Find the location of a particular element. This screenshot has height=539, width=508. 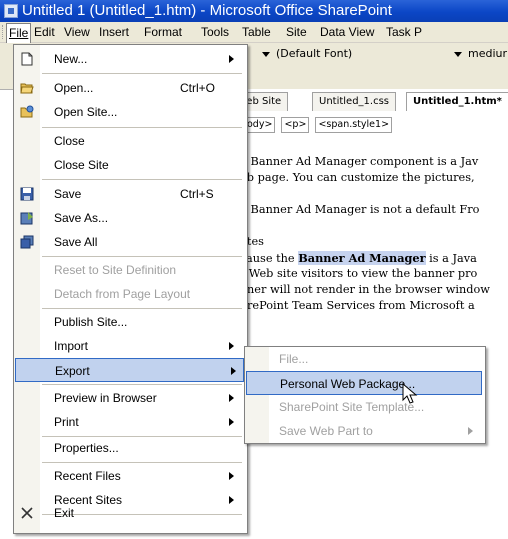

mouse-cursor-icon is located at coordinates (410, 393).